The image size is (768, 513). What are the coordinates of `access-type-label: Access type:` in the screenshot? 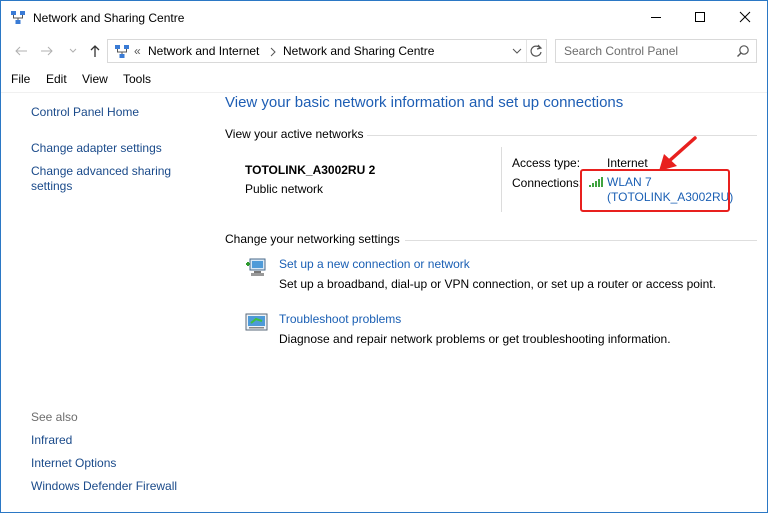 It's located at (546, 163).